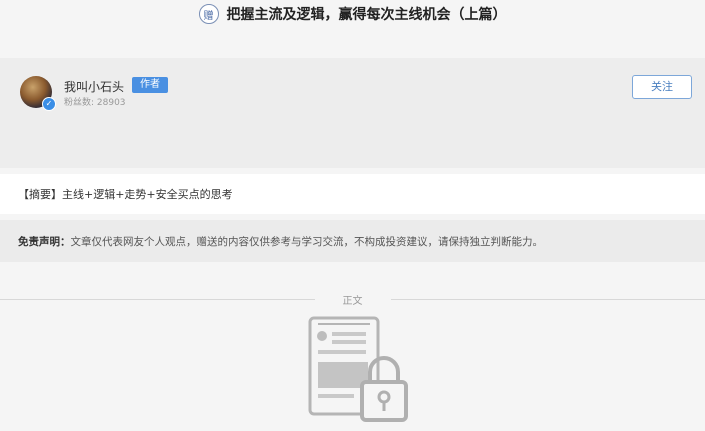  Describe the element at coordinates (352, 194) in the screenshot. I see `article-summary: 【摘要】主线+逻辑+走势+安全买点的思考` at that location.